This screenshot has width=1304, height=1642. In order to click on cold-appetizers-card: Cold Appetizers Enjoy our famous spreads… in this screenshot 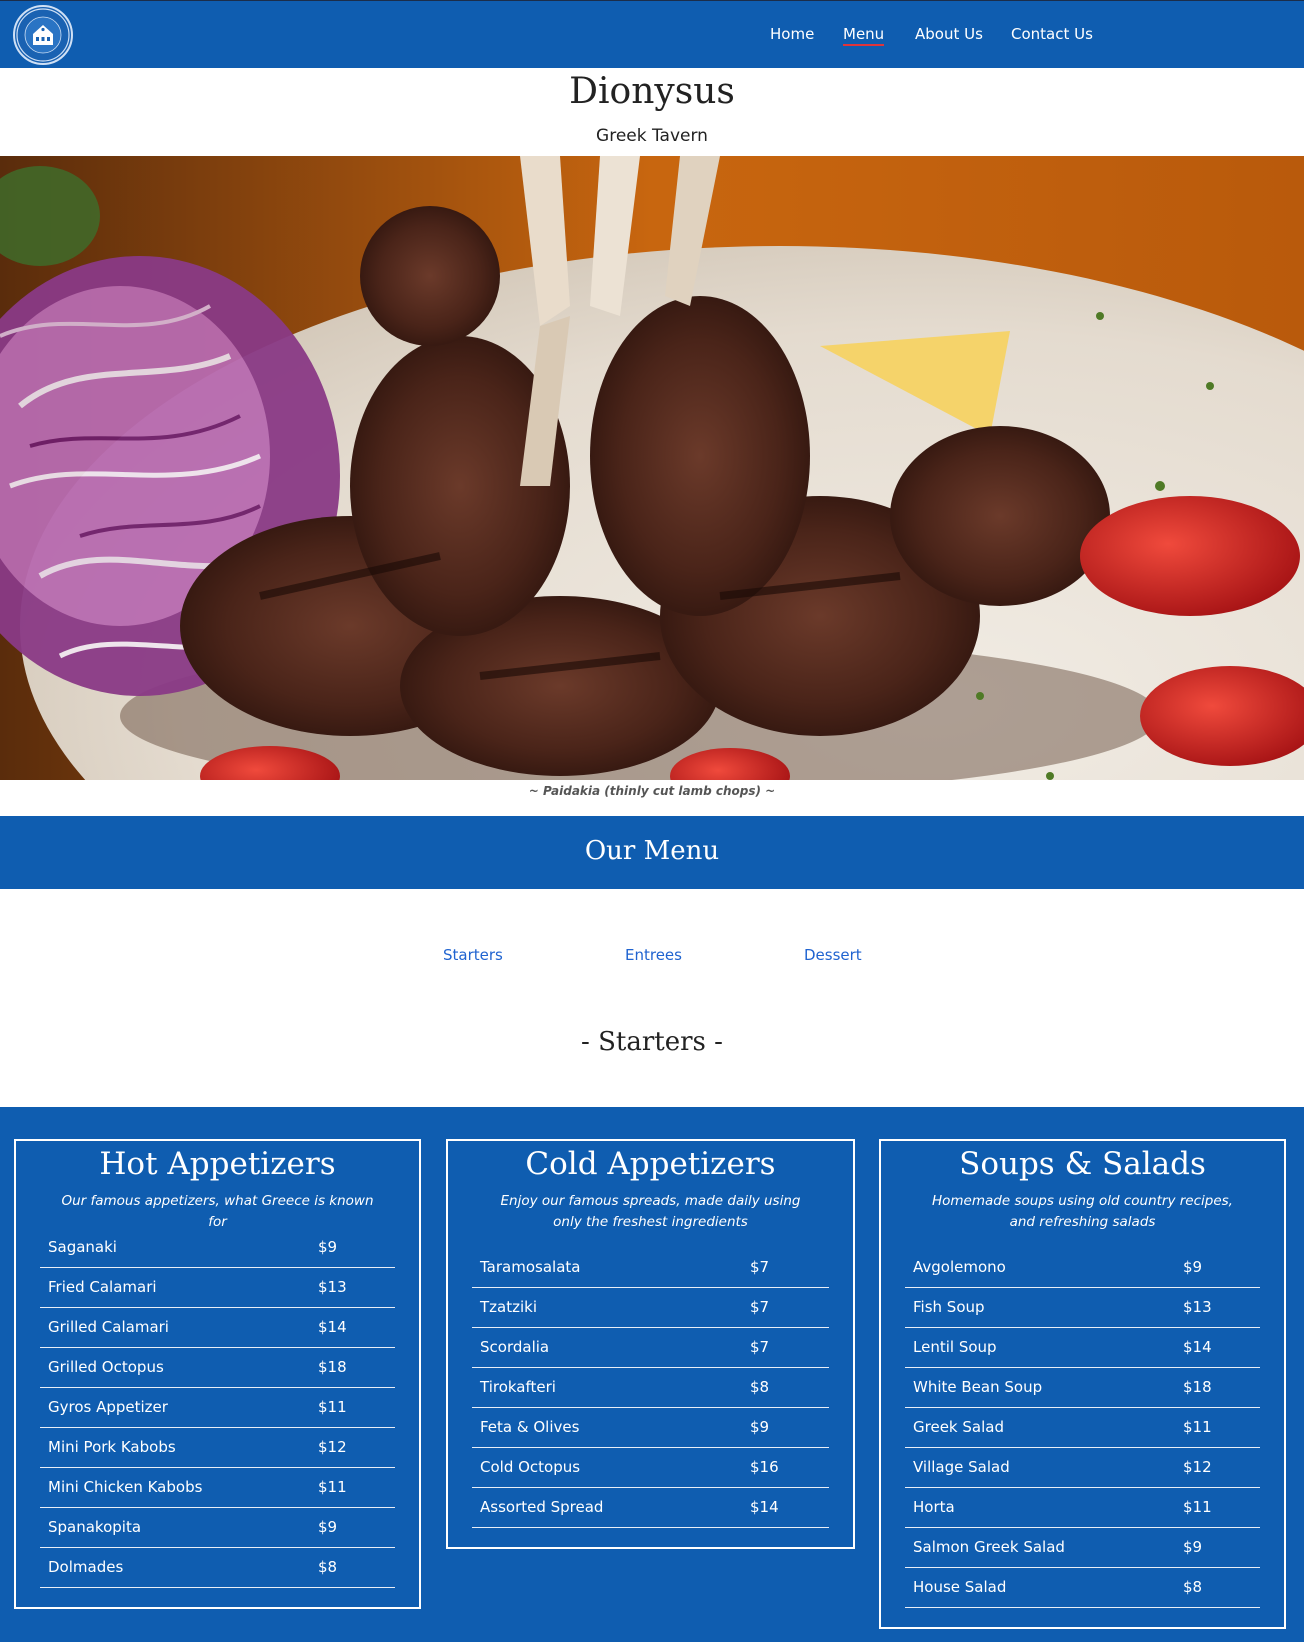, I will do `click(650, 1344)`.